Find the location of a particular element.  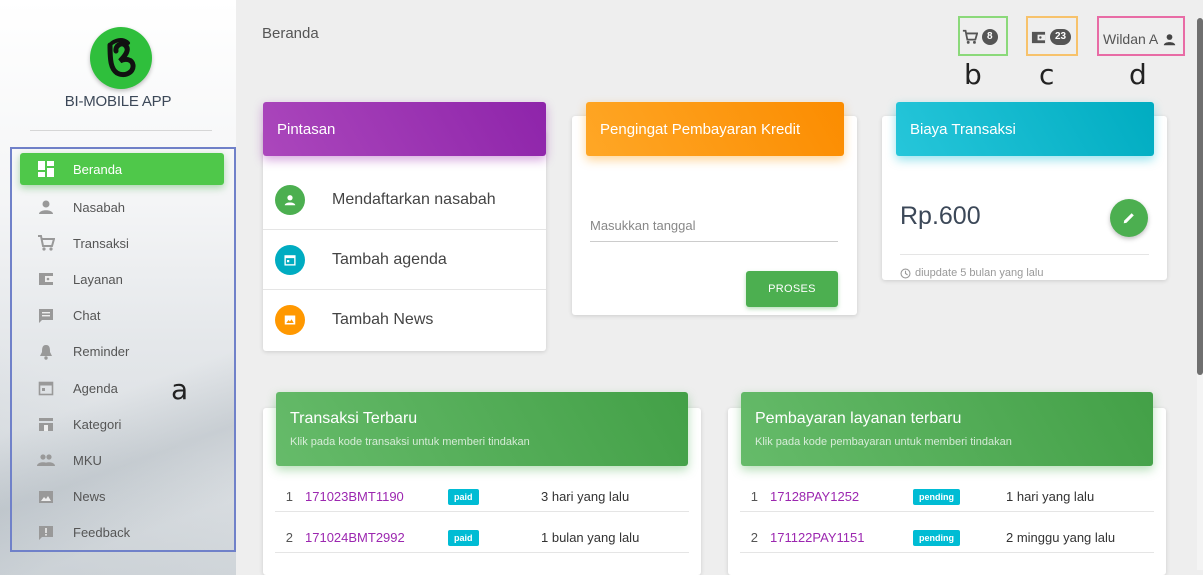

sidebar-item-transaksi: Transaksi is located at coordinates (122, 243).